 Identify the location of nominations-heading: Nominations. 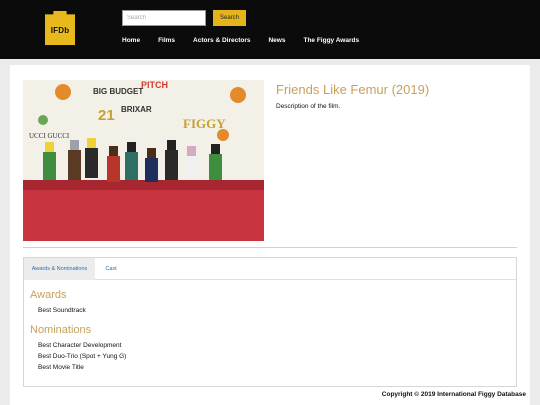
(61, 330).